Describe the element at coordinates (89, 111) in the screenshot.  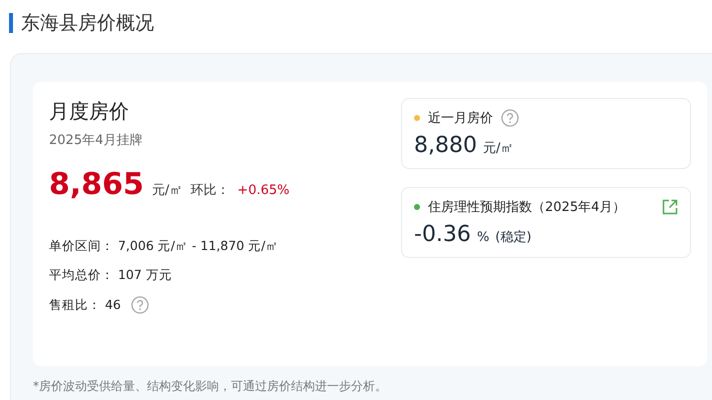
I see `card-title: 月度房价` at that location.